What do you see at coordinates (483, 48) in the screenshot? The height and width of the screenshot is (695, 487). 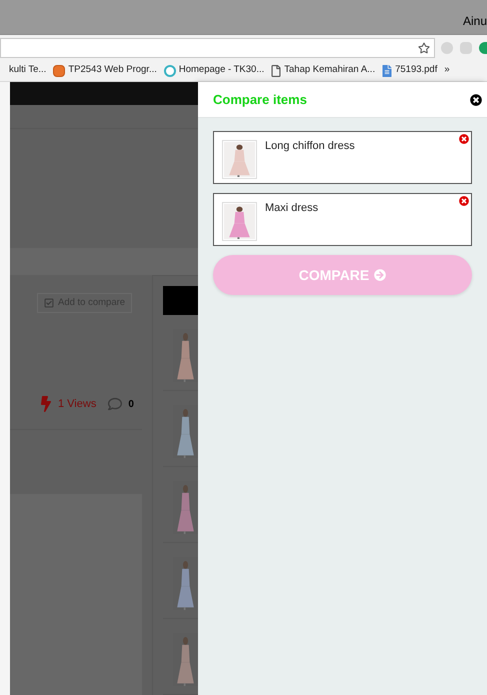 I see `extension-icon` at bounding box center [483, 48].